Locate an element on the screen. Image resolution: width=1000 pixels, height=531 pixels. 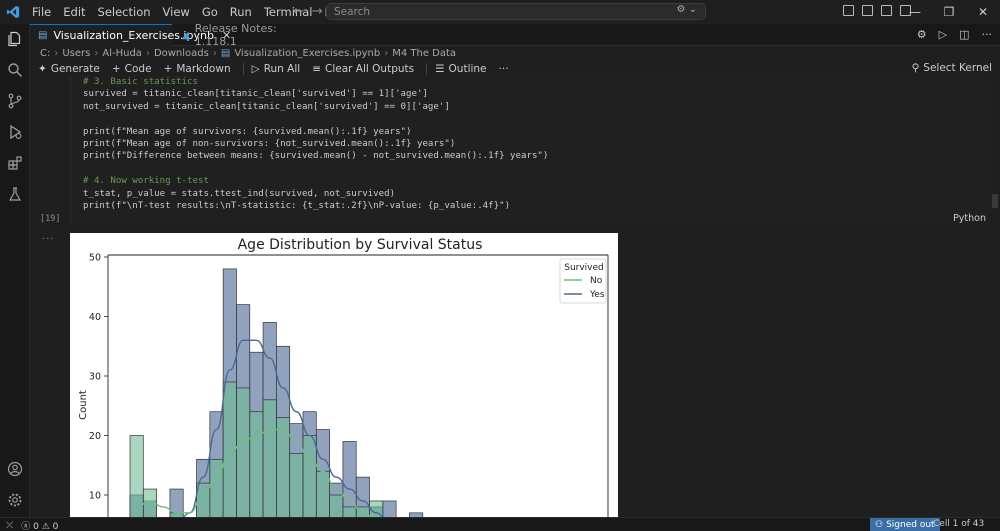
select-kernel-label: Select Kernel is located at coordinates (957, 68).